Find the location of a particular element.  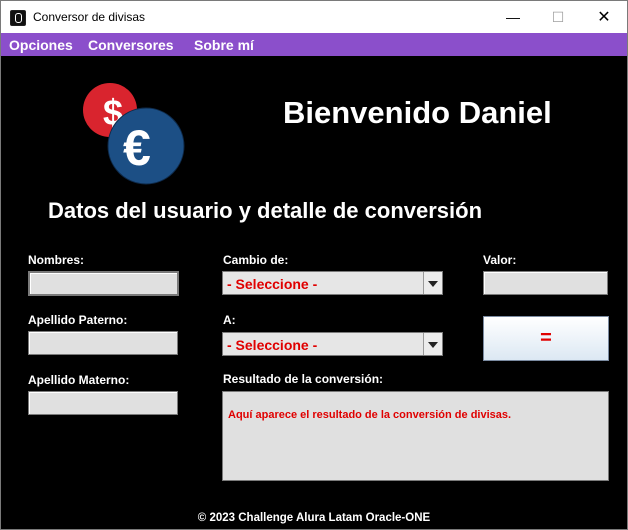

nombres-input is located at coordinates (103, 283).